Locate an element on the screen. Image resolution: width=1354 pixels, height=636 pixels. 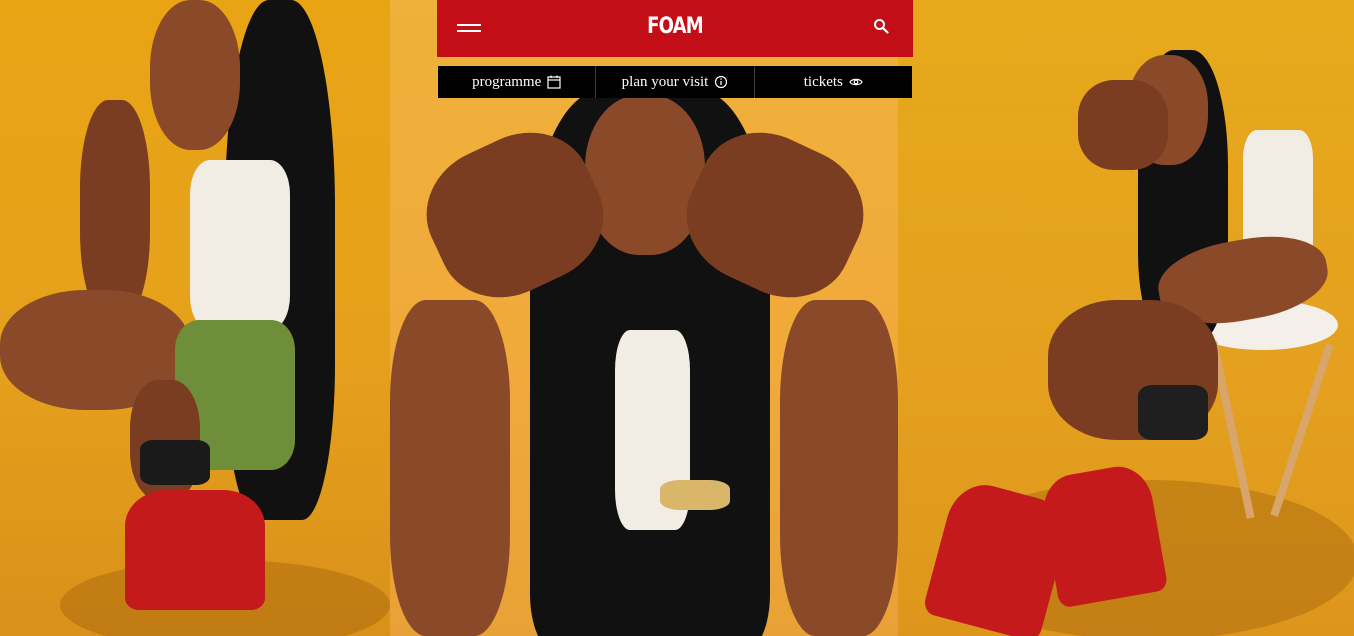
site-logo: FOAM is located at coordinates (675, 26).